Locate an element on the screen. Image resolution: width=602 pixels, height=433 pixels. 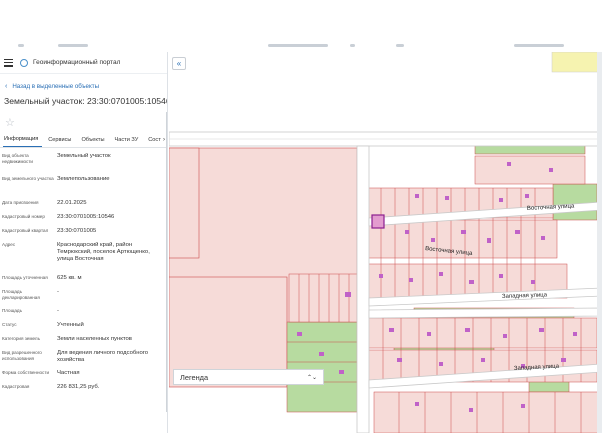
property-row: Вид земельного участка Землепользование is located at coordinates (84, 185).